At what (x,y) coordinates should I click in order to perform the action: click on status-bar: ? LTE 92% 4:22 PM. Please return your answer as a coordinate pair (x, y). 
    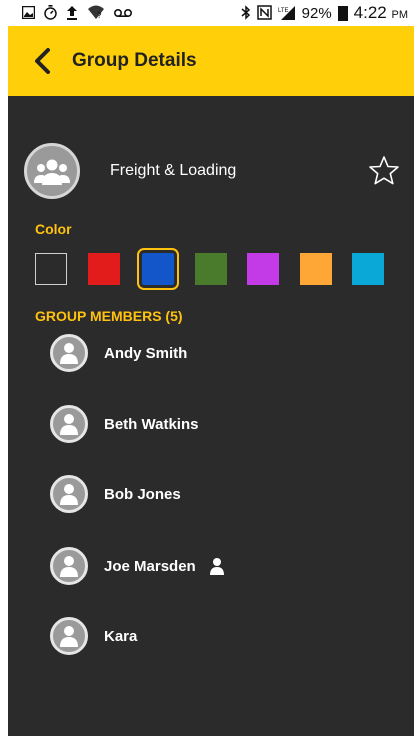
    Looking at the image, I should click on (211, 13).